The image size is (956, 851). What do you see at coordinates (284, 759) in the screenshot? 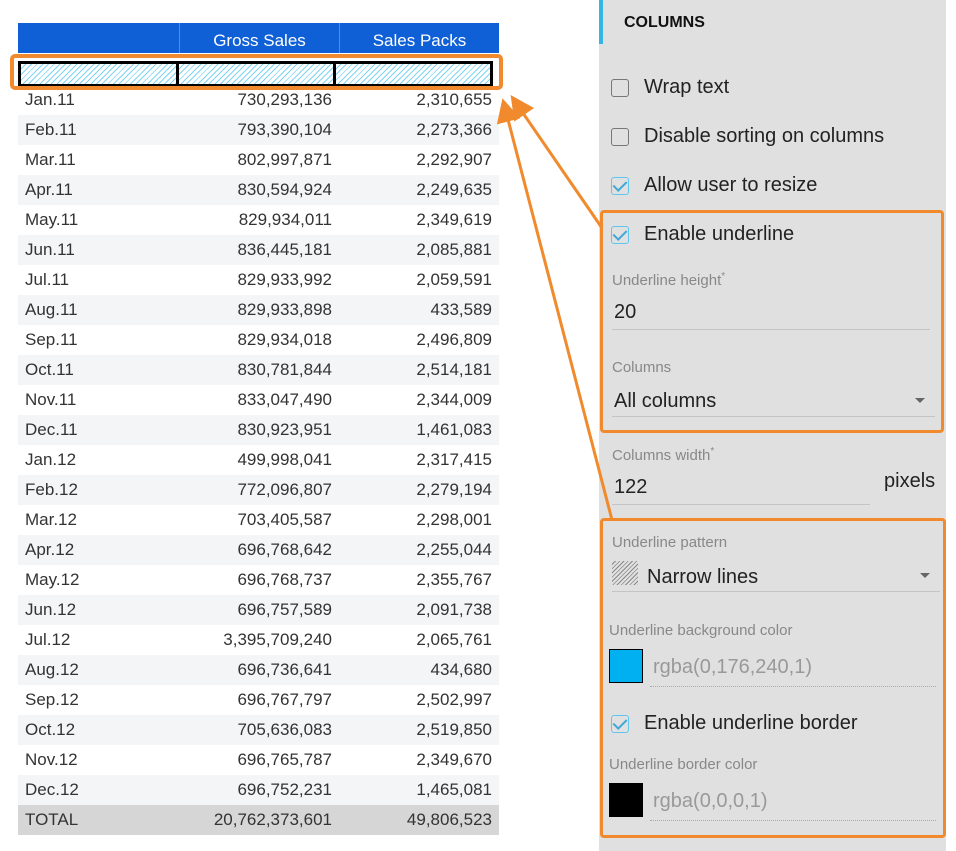
I see `gross-sales-cell: 696,765,787` at bounding box center [284, 759].